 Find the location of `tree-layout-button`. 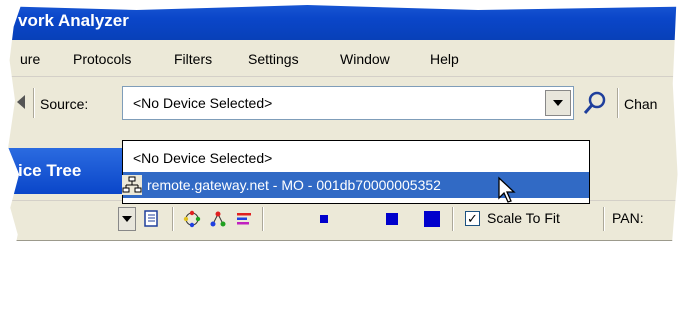

tree-layout-button is located at coordinates (218, 219).